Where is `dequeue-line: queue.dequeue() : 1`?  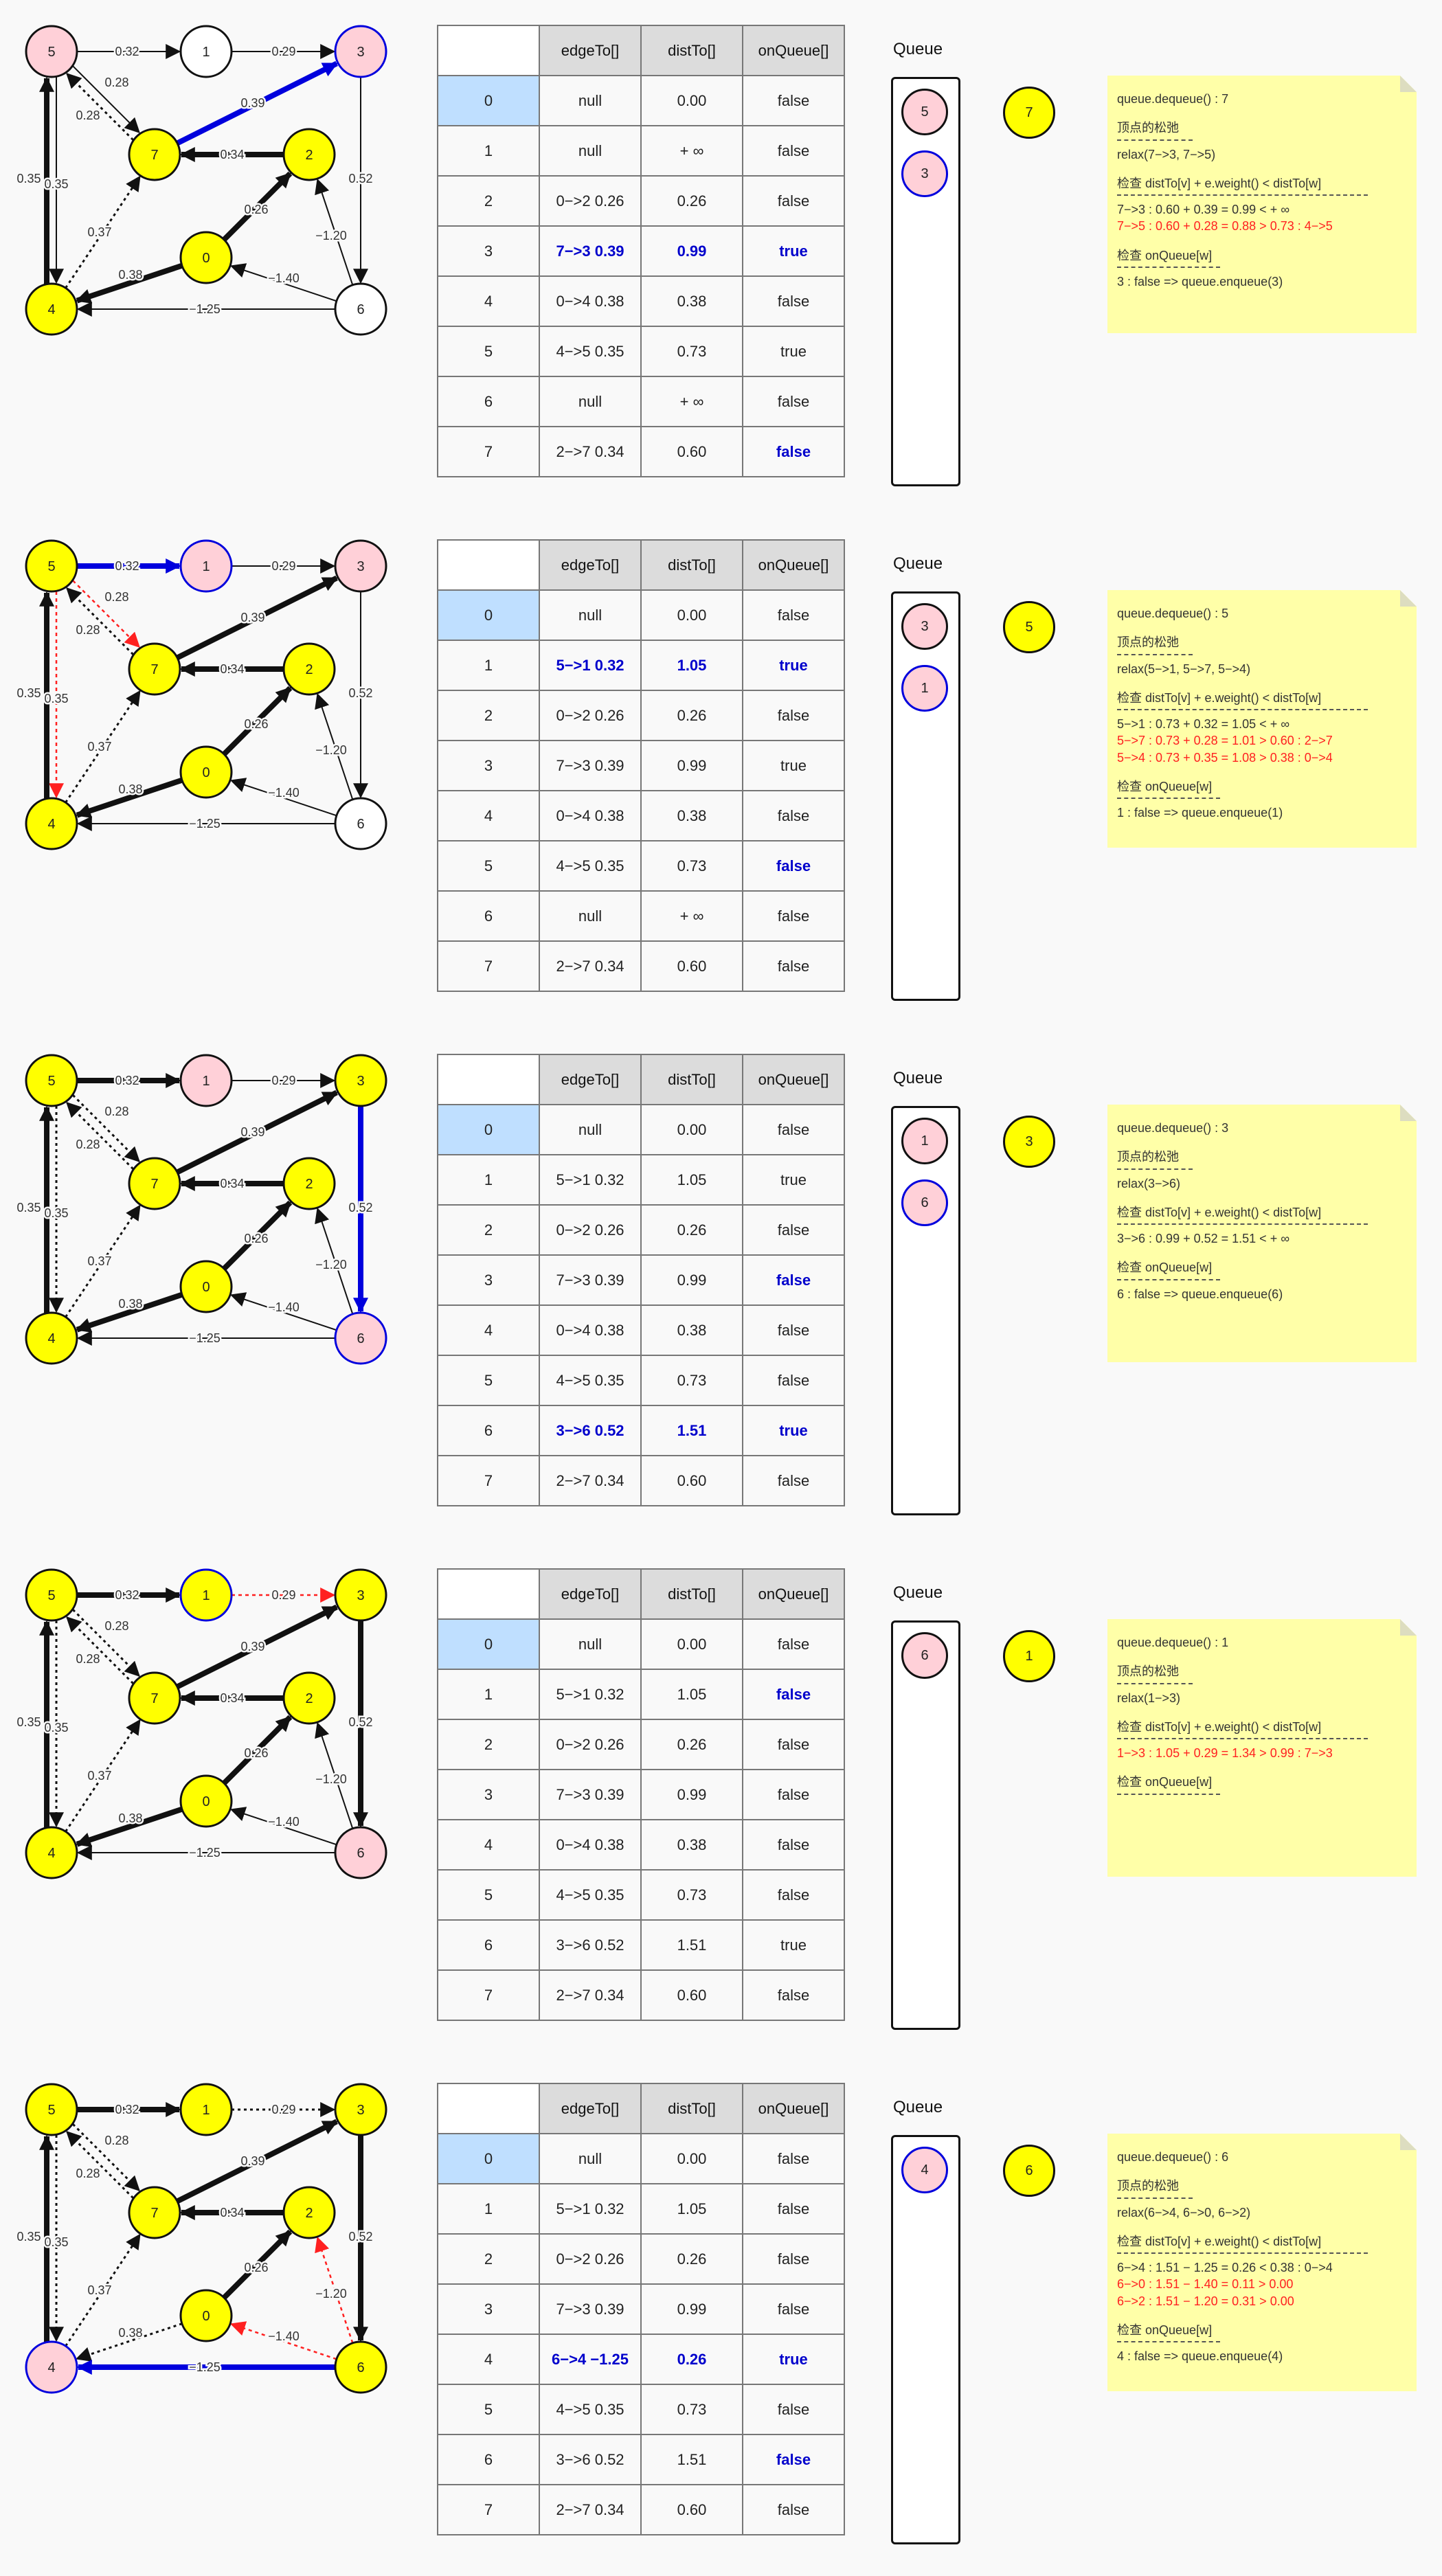 dequeue-line: queue.dequeue() : 1 is located at coordinates (1173, 1642).